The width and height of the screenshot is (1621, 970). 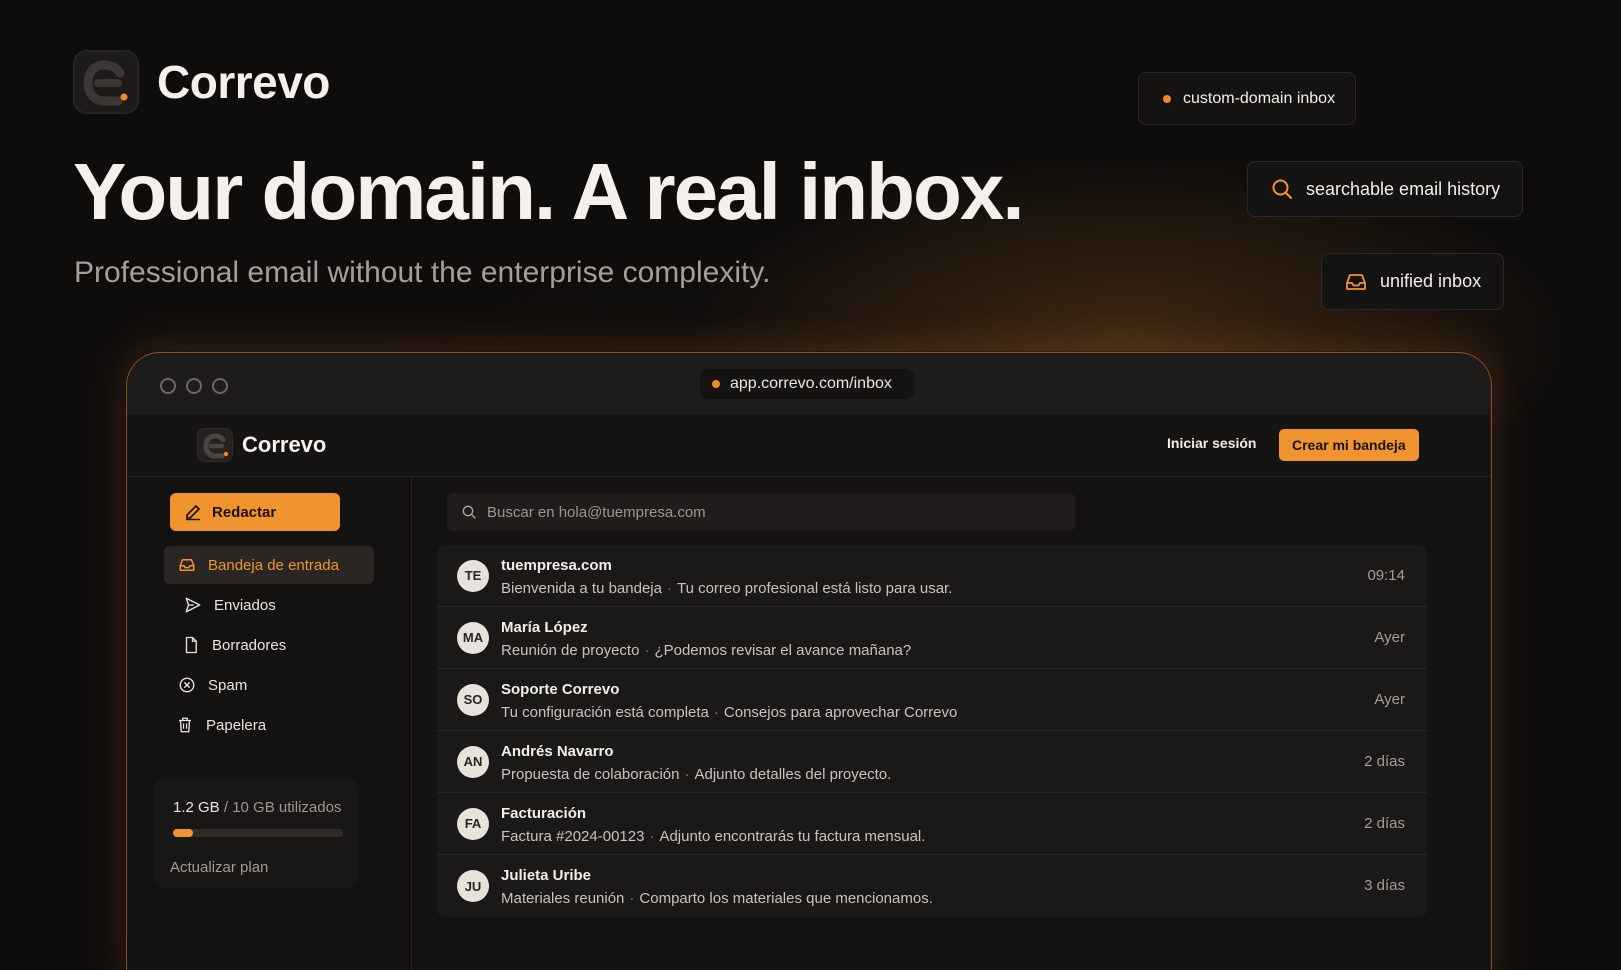 What do you see at coordinates (596, 512) in the screenshot?
I see `search-placeholder: Buscar en hola@tuempresa.com` at bounding box center [596, 512].